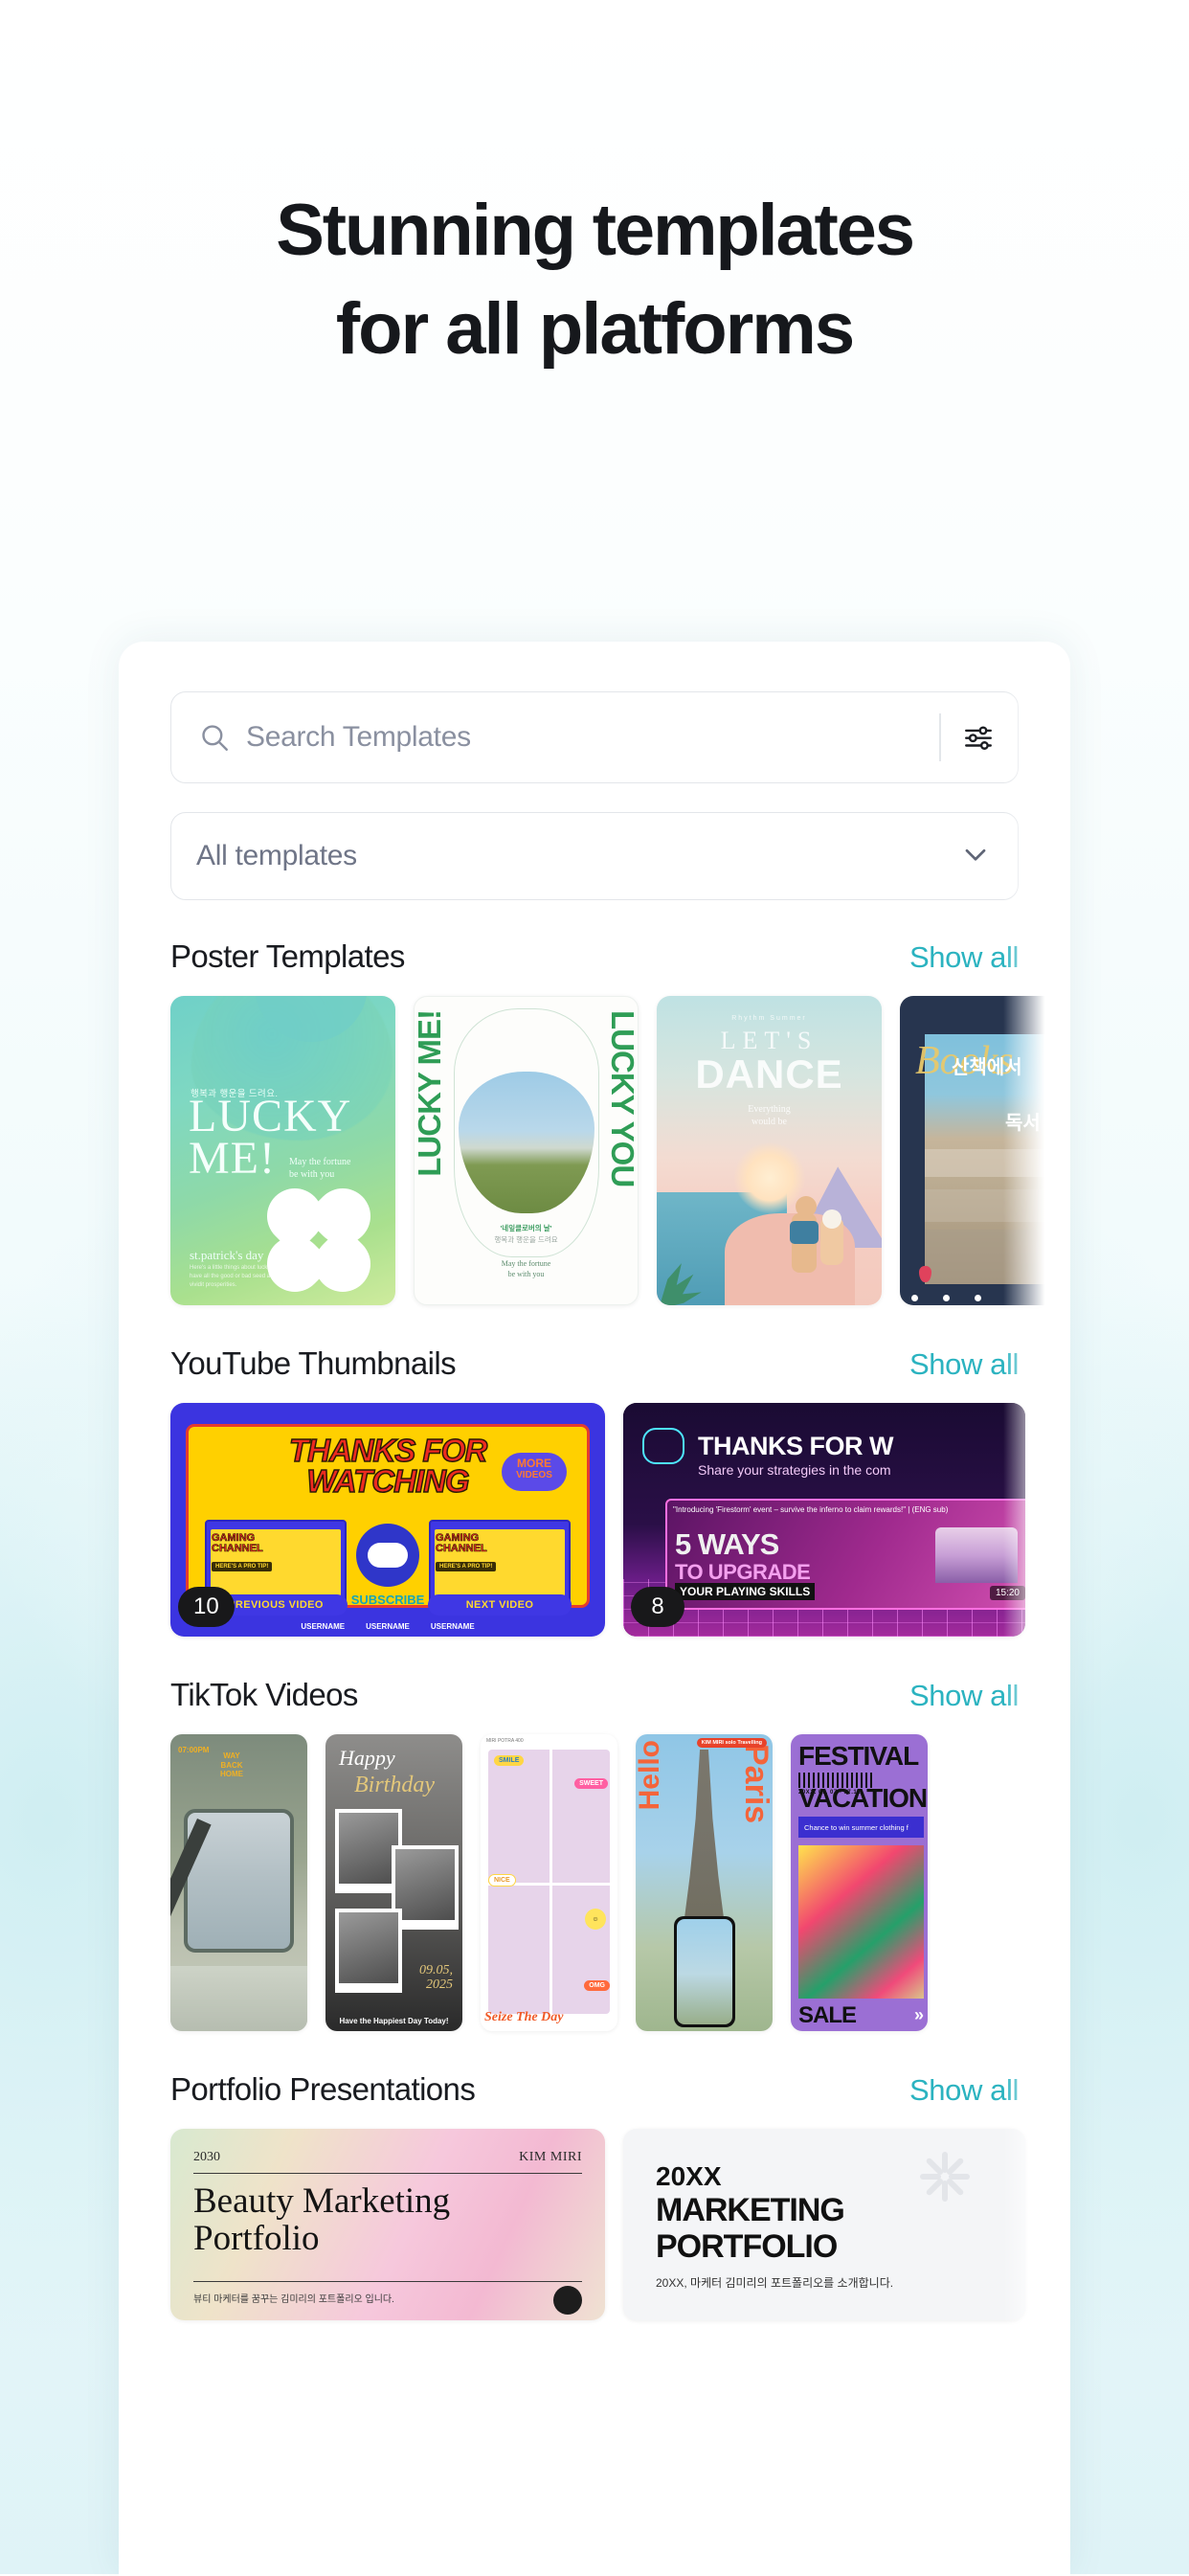 The width and height of the screenshot is (1189, 2576). What do you see at coordinates (650, 1775) in the screenshot?
I see `video-vertical-left: Hello` at bounding box center [650, 1775].